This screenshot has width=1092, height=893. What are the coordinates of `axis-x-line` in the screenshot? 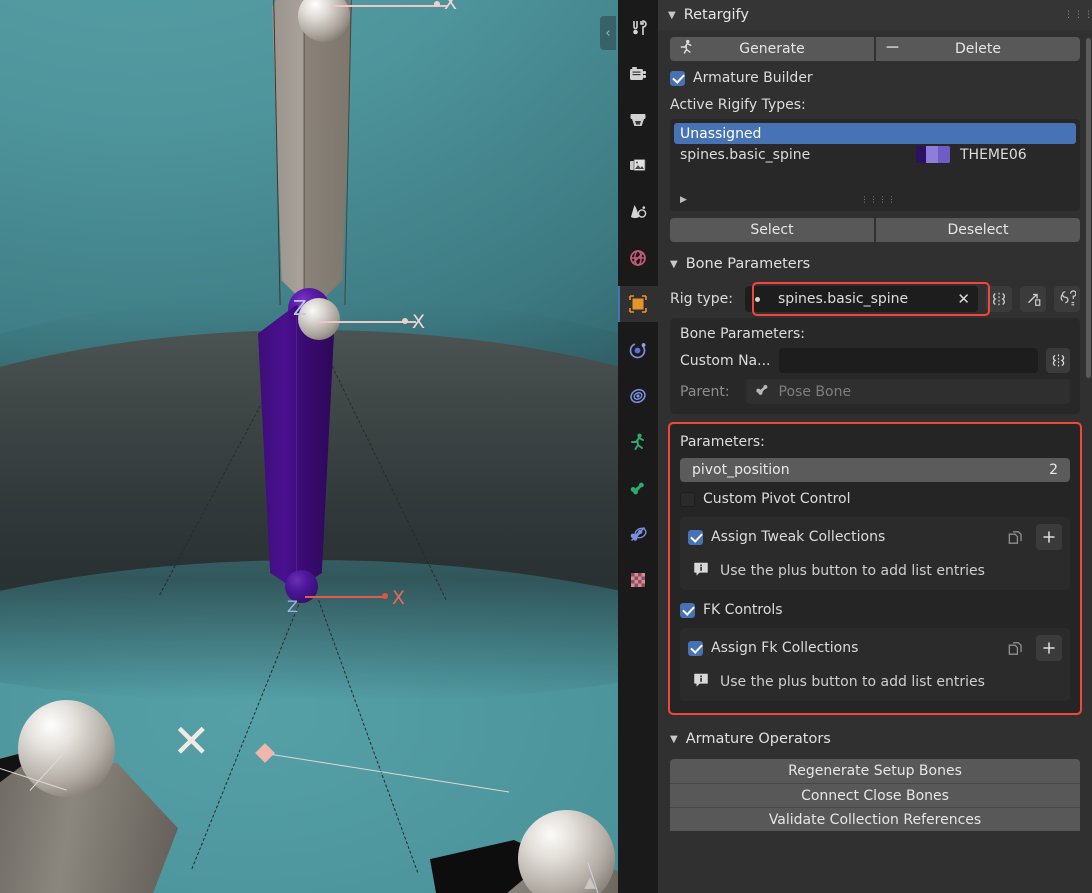 It's located at (346, 597).